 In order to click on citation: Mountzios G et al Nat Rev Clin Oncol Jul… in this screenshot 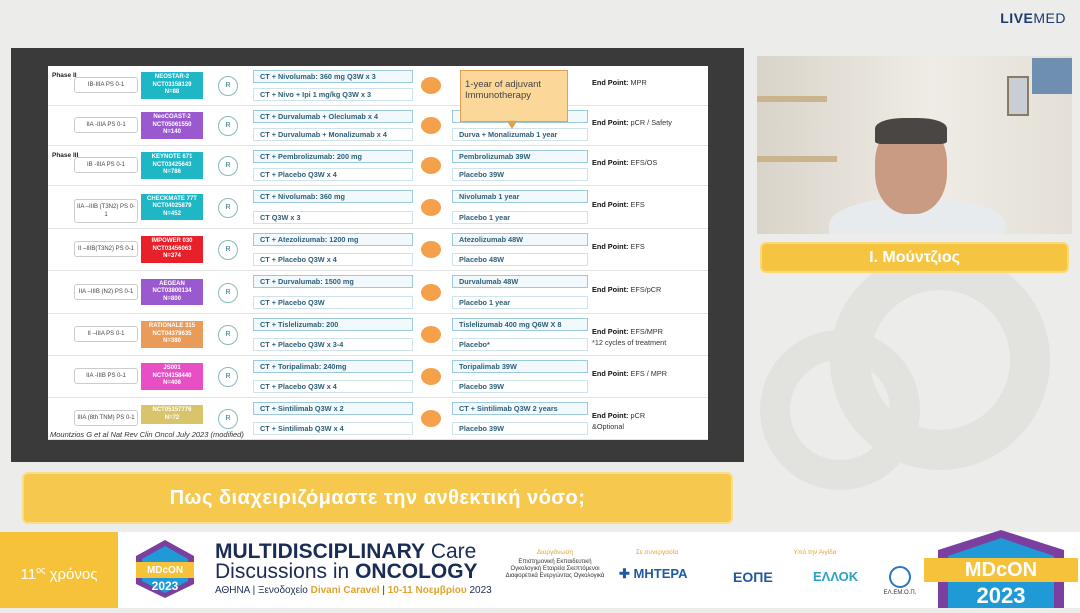, I will do `click(147, 434)`.